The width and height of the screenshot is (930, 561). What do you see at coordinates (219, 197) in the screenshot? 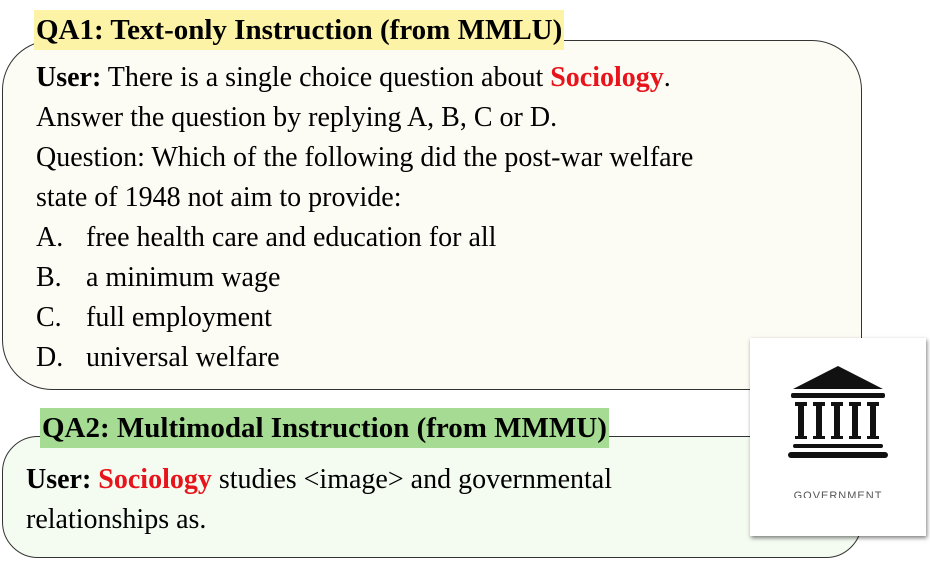
I see `question-line: state of 1948 not aim to provide:` at bounding box center [219, 197].